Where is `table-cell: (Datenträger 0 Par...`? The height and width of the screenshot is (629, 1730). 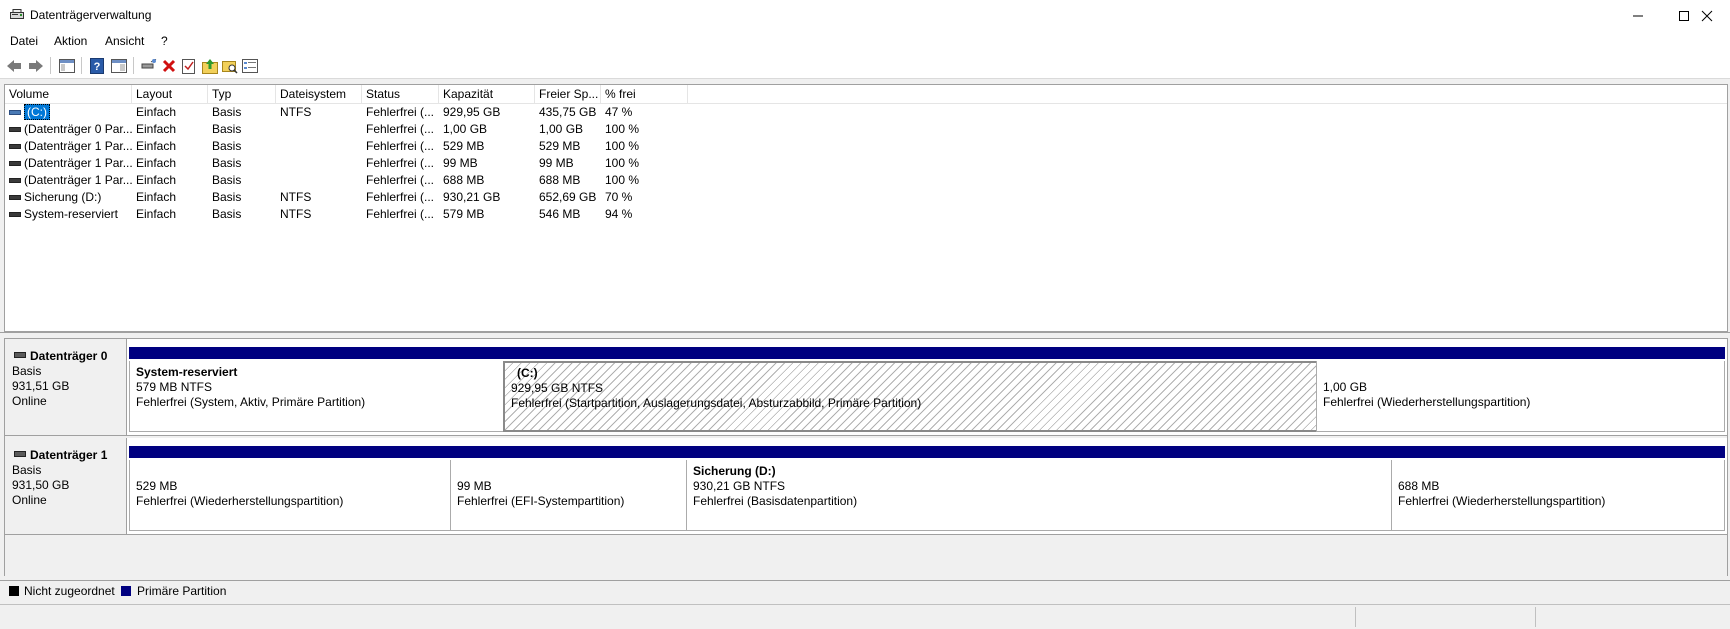 table-cell: (Datenträger 0 Par... is located at coordinates (78, 129).